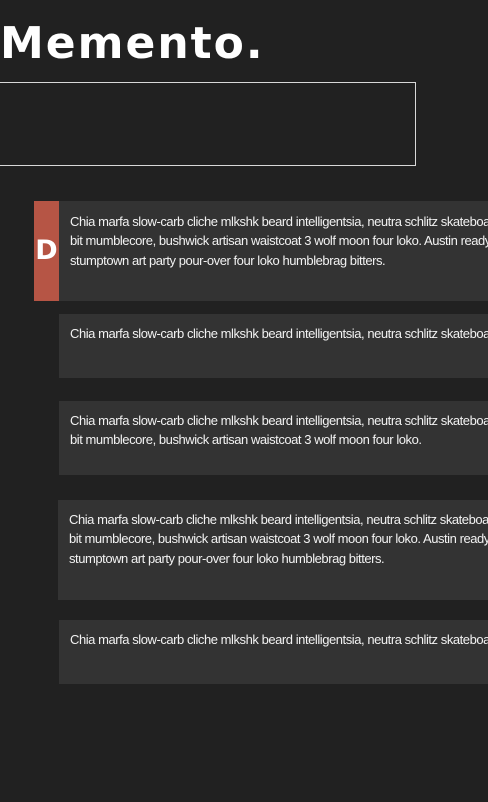 Image resolution: width=488 pixels, height=802 pixels. I want to click on app-title: Memento., so click(132, 43).